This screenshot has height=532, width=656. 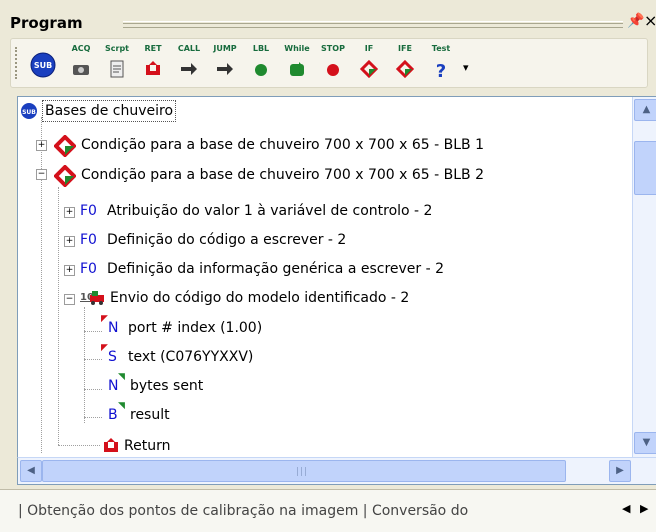 I want to click on close-icon: ×, so click(x=650, y=20).